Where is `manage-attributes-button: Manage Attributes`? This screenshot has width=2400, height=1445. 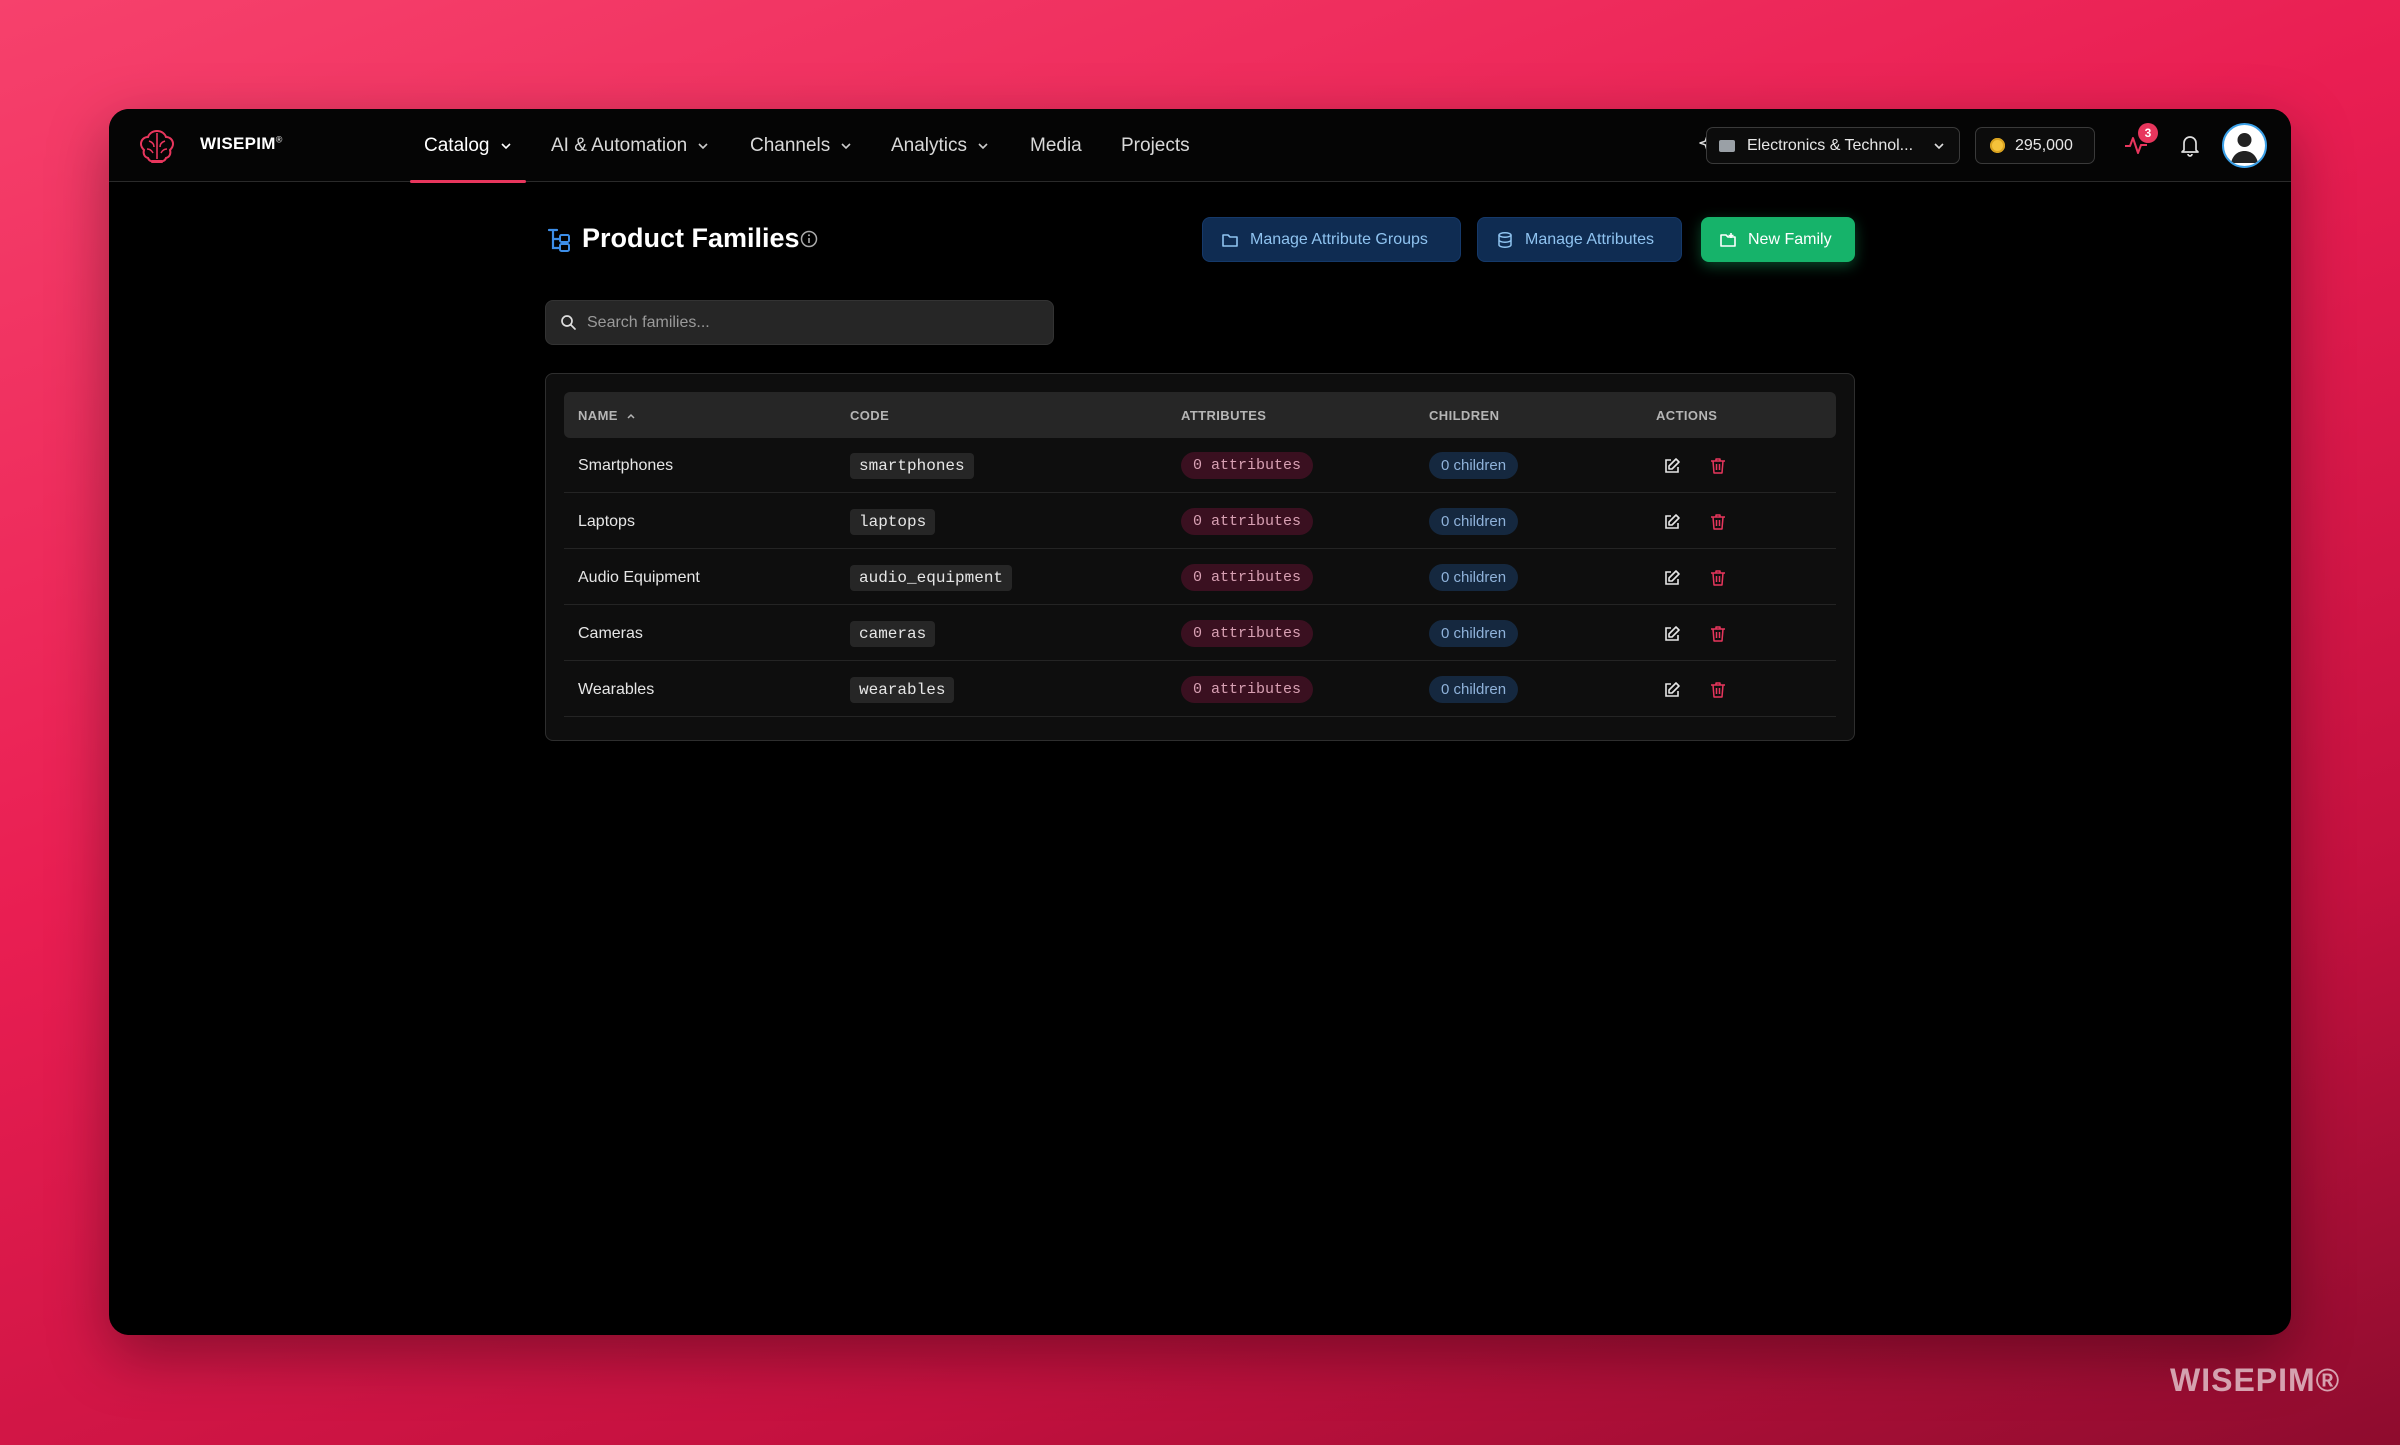
manage-attributes-button: Manage Attributes is located at coordinates (1579, 239).